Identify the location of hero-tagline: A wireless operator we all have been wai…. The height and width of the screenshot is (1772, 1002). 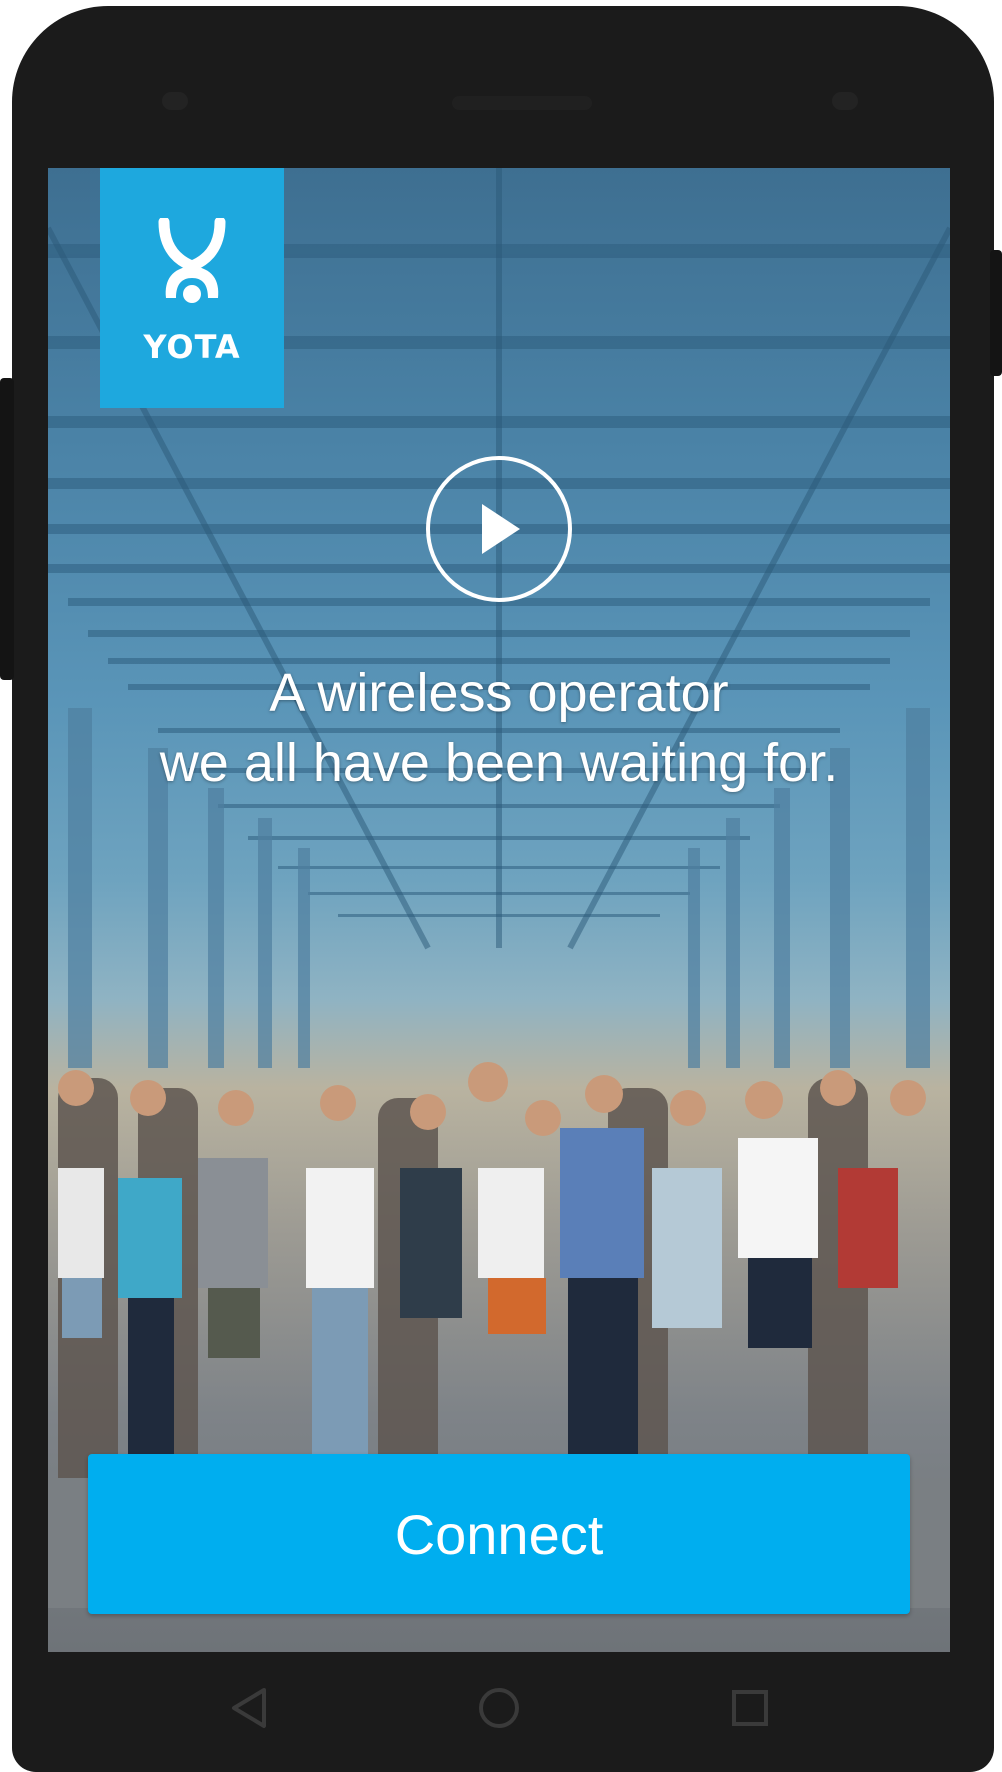
(499, 728).